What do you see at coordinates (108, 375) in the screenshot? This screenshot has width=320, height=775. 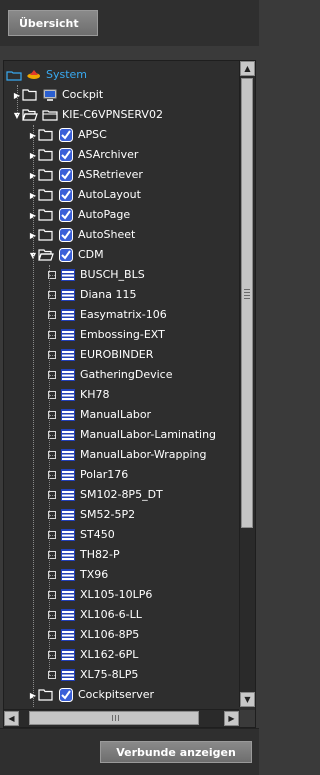 I see `tree-item-gatheringdevice: GatheringDevice` at bounding box center [108, 375].